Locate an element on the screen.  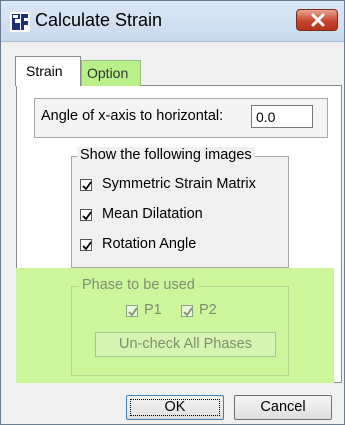
cancel-button-label: Cancel is located at coordinates (283, 407).